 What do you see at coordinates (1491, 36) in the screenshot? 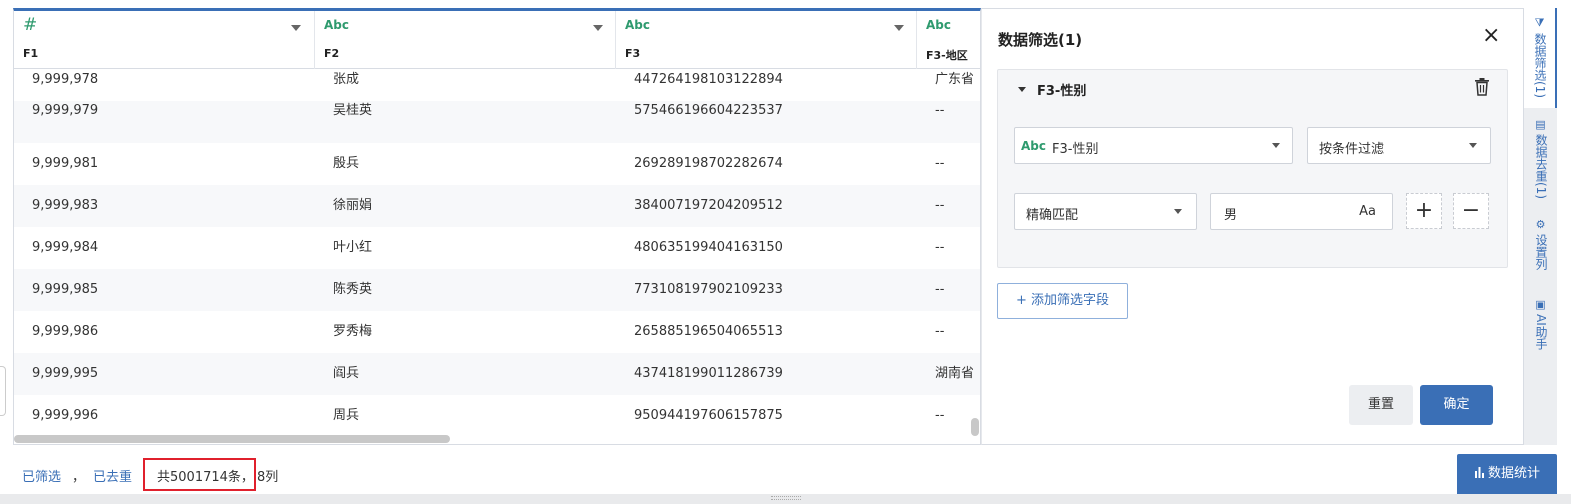
I see `close-icon: ×` at bounding box center [1491, 36].